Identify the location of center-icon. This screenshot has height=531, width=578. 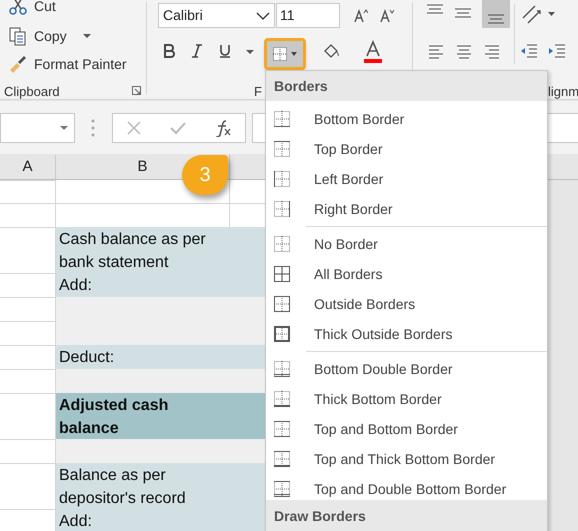
(464, 52).